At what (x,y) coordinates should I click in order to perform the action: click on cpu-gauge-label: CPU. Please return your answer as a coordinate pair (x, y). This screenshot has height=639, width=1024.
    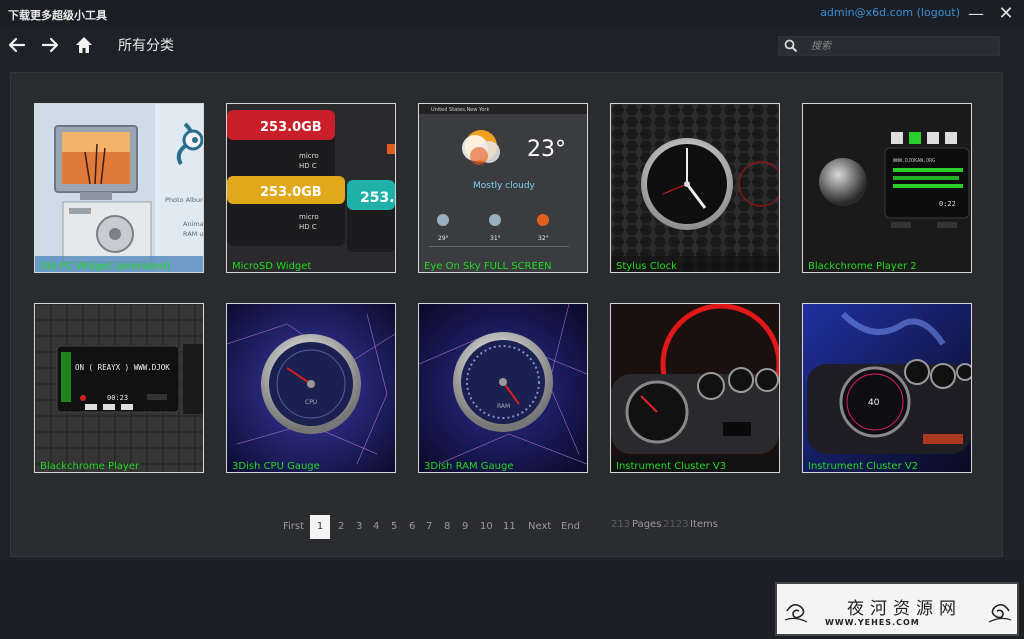
    Looking at the image, I should click on (311, 402).